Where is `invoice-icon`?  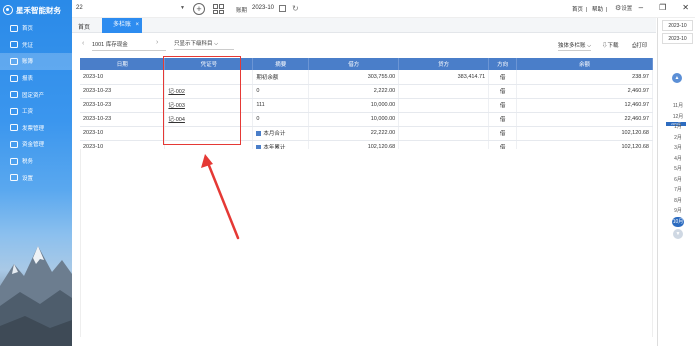 invoice-icon is located at coordinates (14, 128).